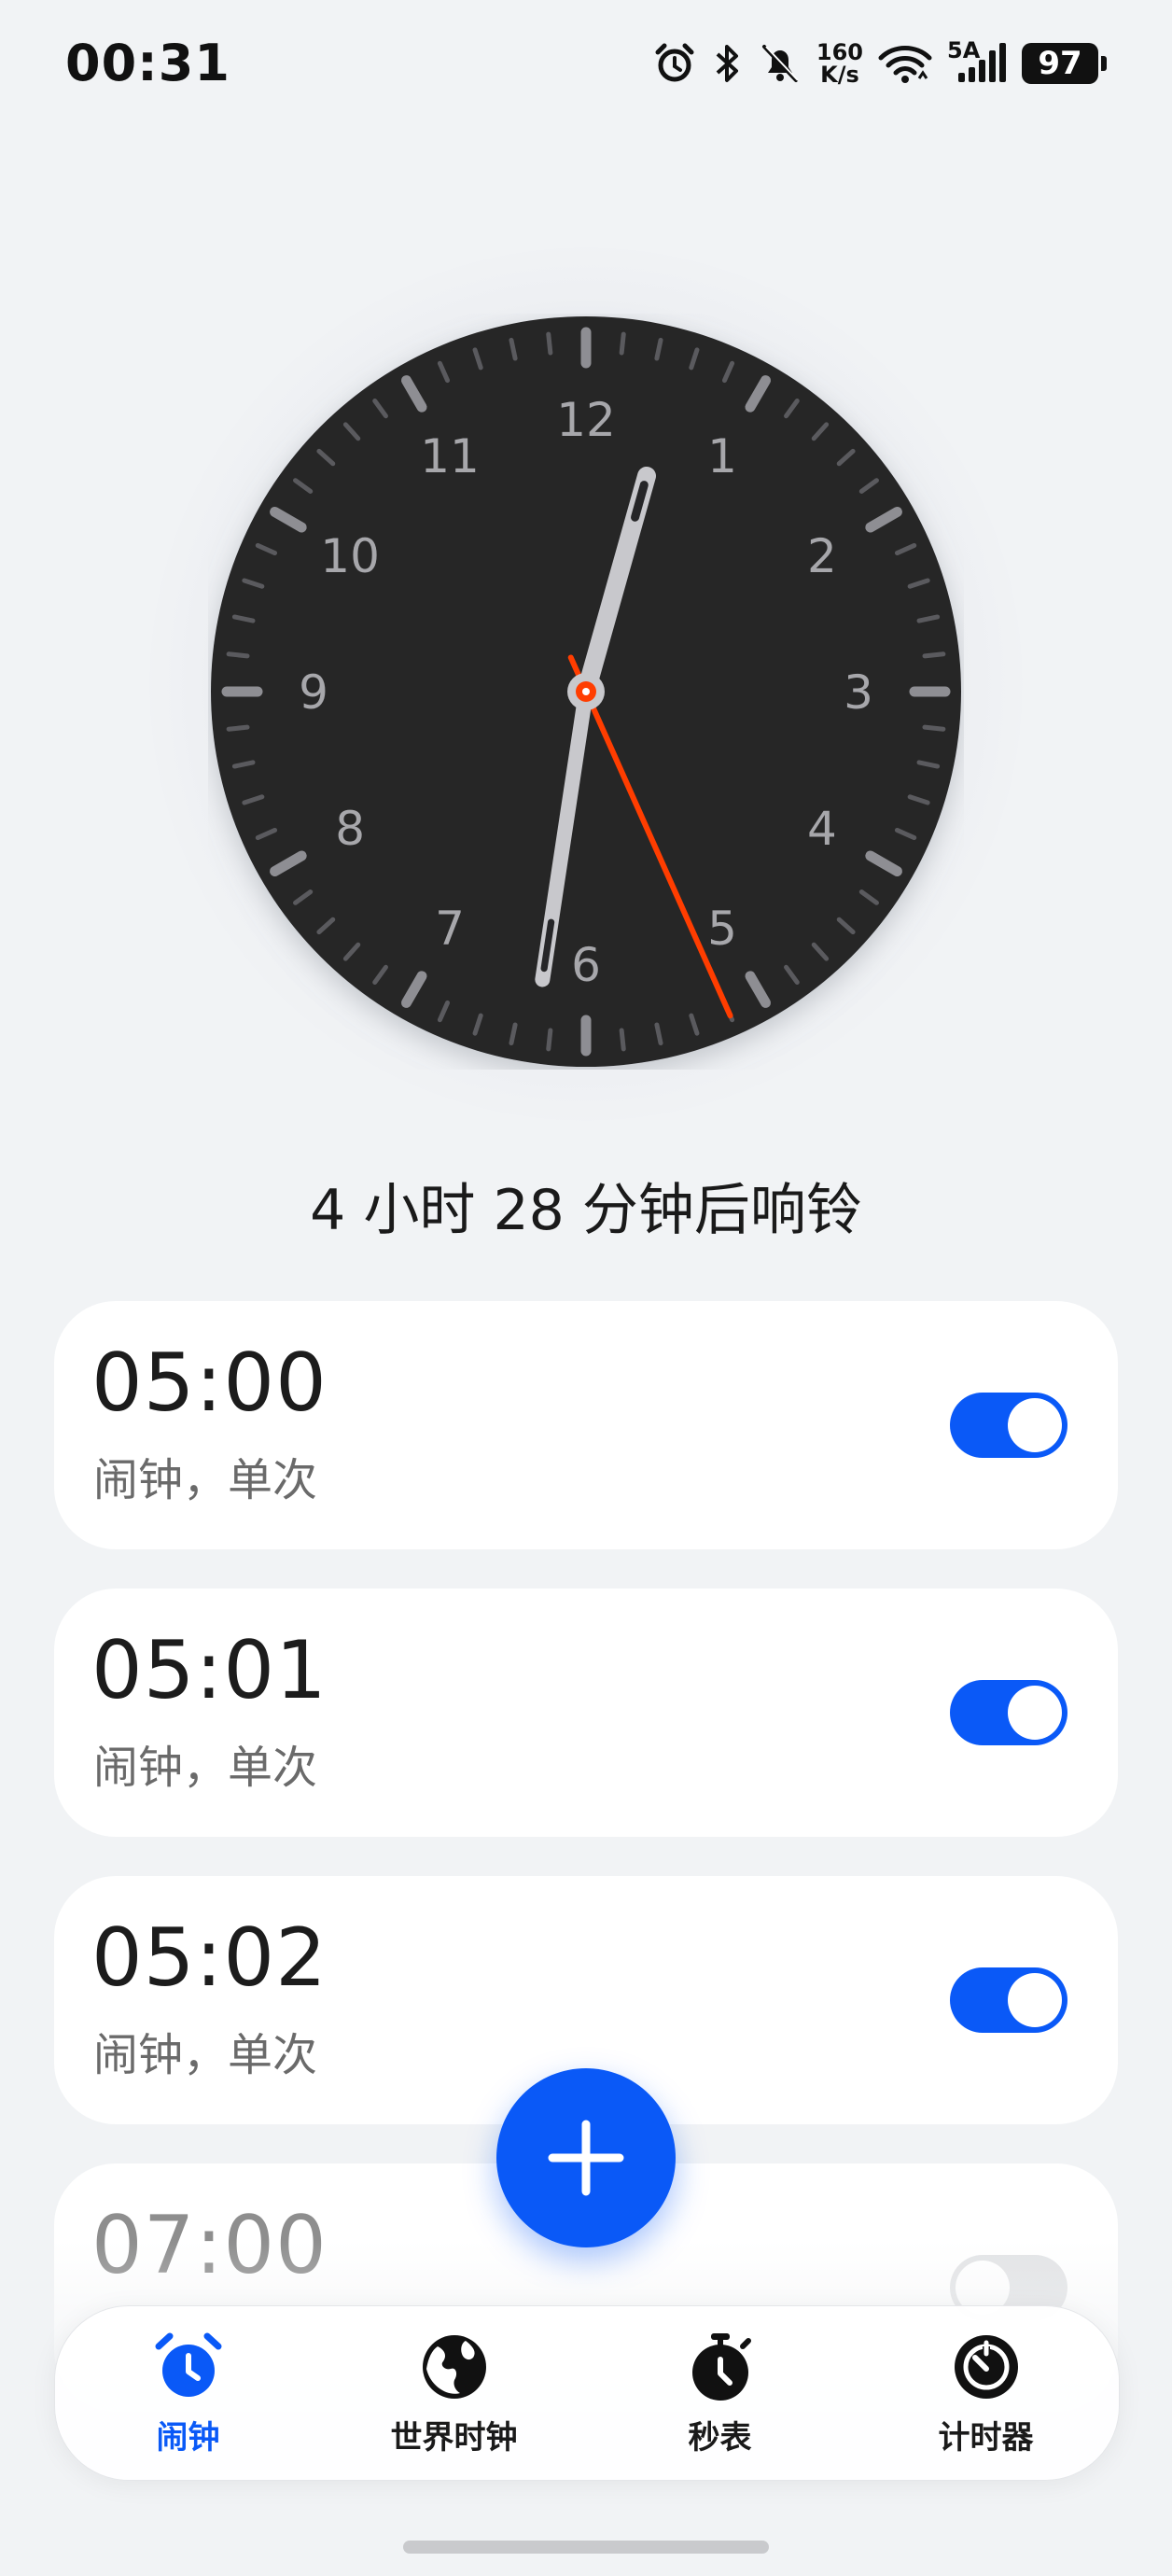  Describe the element at coordinates (822, 829) in the screenshot. I see `clock-numeral: 4` at that location.